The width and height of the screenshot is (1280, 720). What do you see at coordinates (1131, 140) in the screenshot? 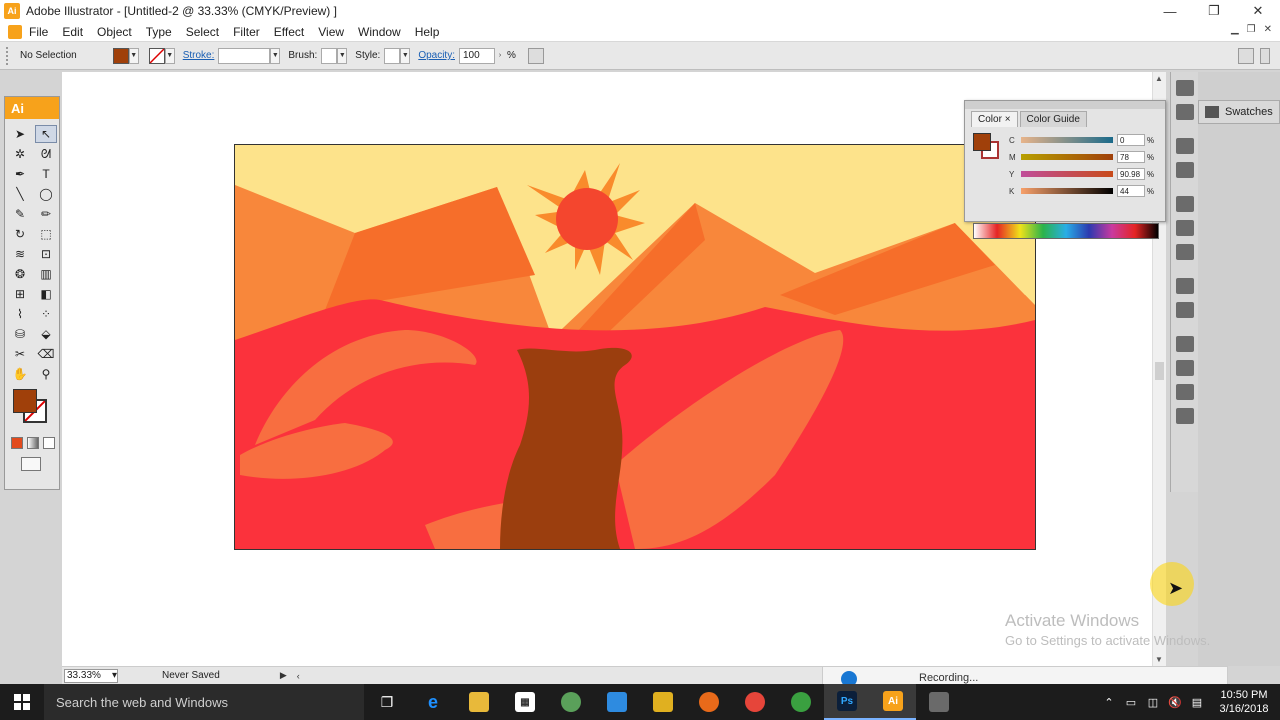
I see `channel-value-input: 0` at bounding box center [1131, 140].